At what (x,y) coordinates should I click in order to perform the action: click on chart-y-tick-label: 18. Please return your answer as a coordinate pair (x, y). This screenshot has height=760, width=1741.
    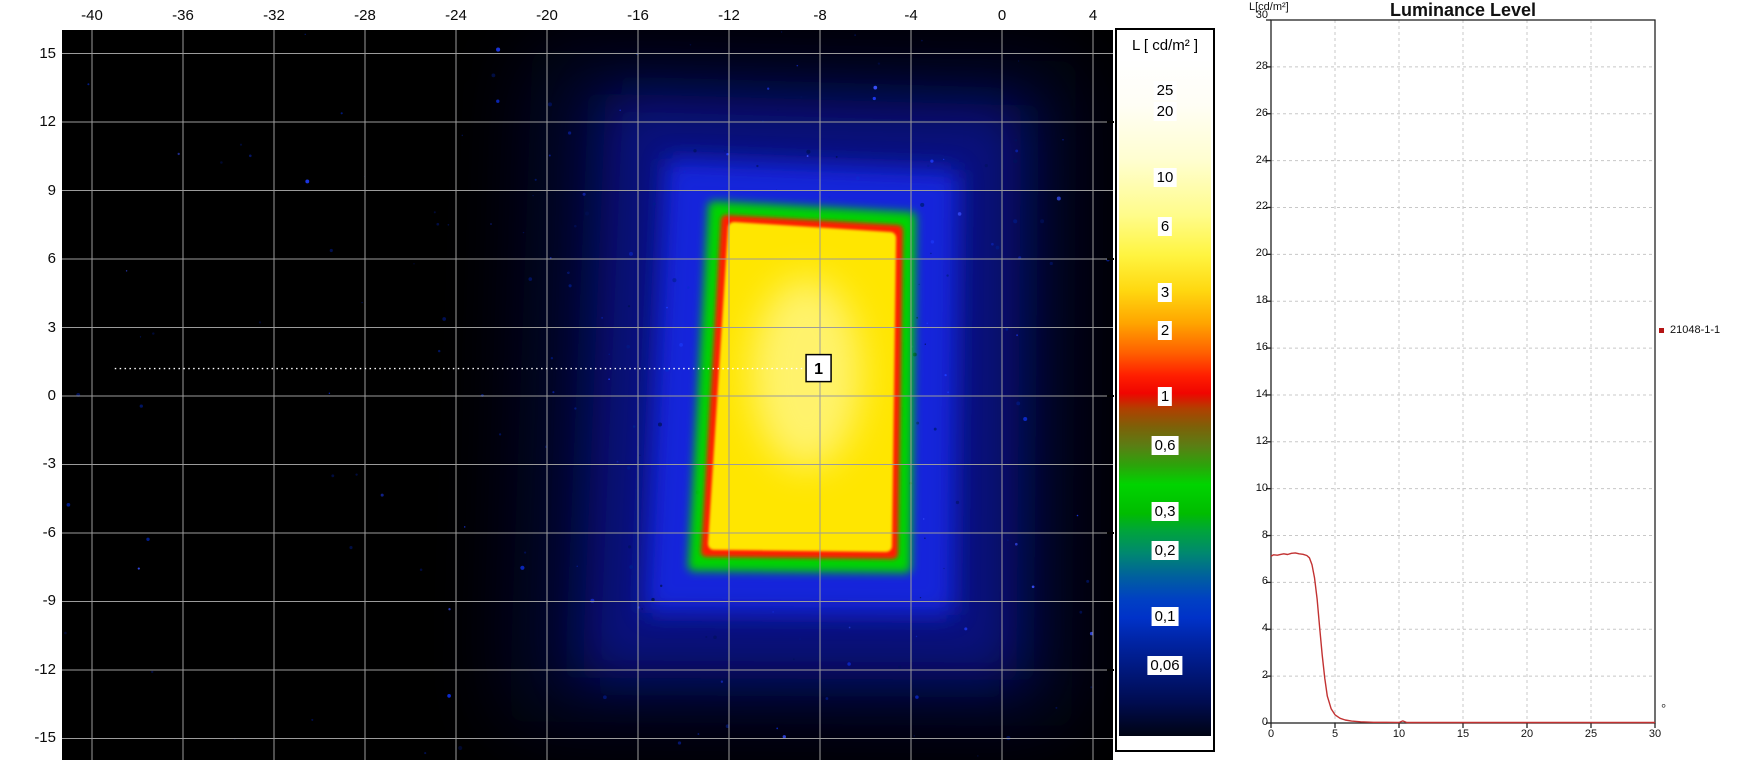
    Looking at the image, I should click on (1261, 300).